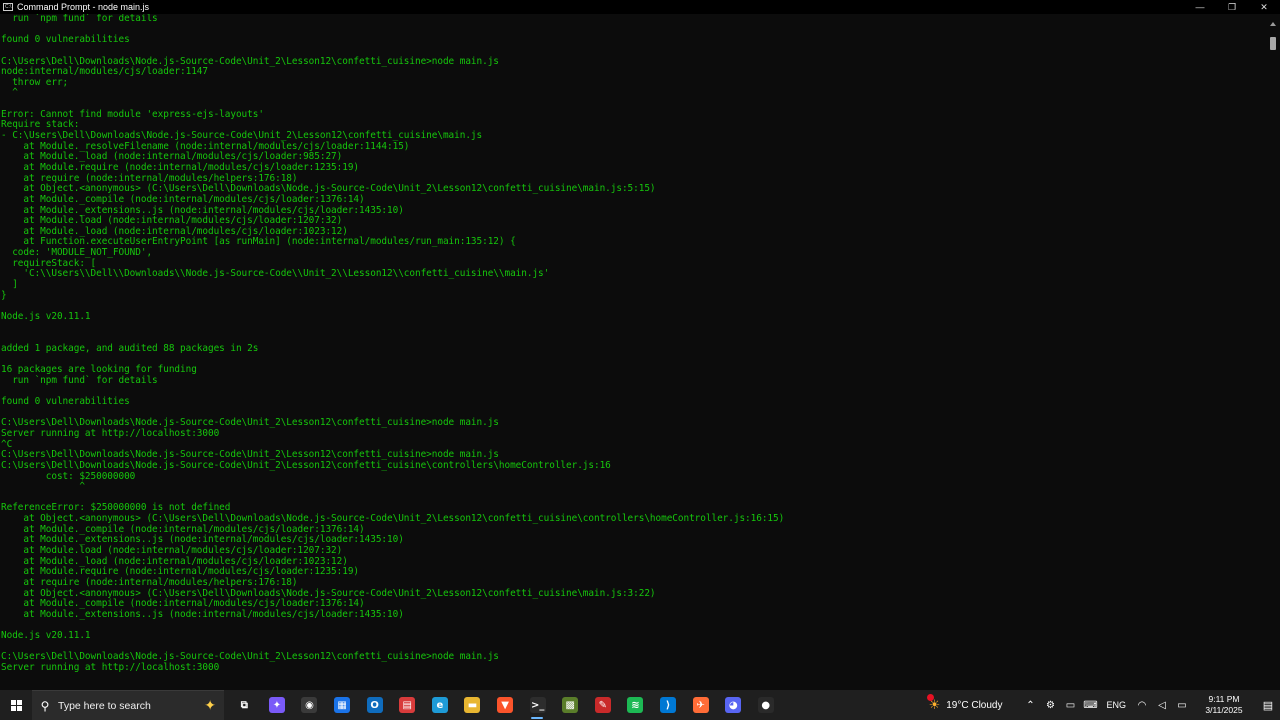 The image size is (1280, 720). What do you see at coordinates (99, 370) in the screenshot?
I see `console-line: 16 packages are looking for funding` at bounding box center [99, 370].